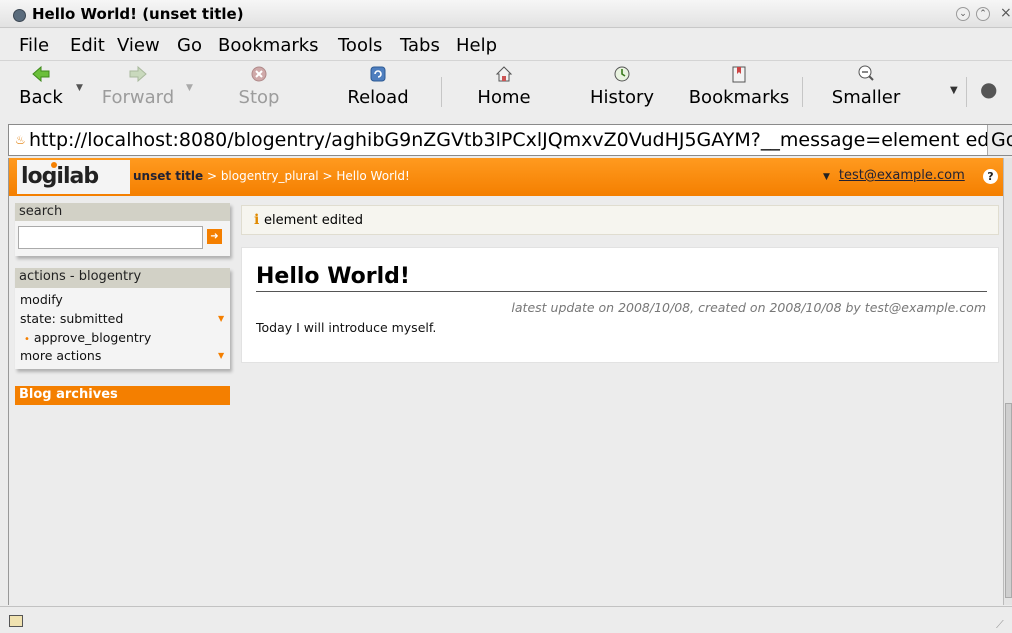 The height and width of the screenshot is (633, 1012). I want to click on status-bar: ⟋, so click(506, 619).